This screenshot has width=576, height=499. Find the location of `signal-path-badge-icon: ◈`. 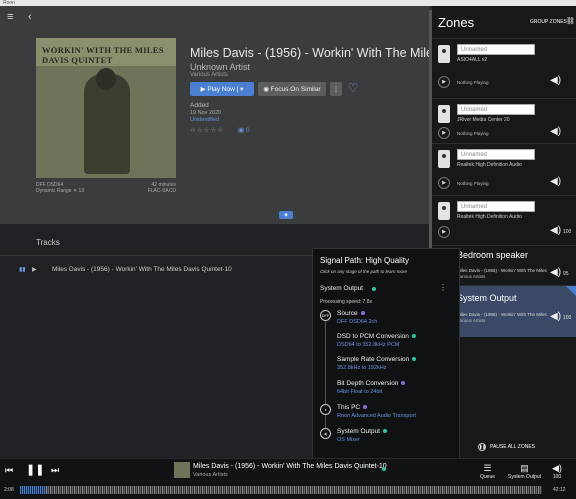

signal-path-badge-icon: ◈ is located at coordinates (286, 215).